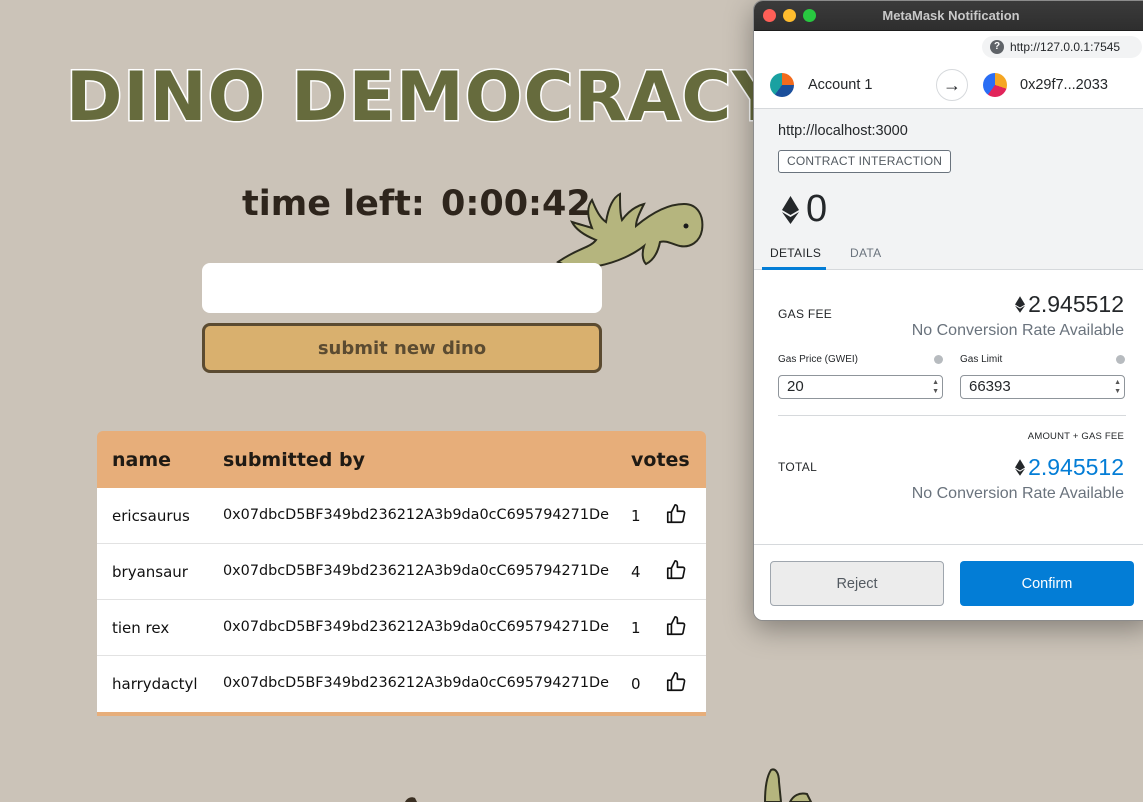 This screenshot has width=1143, height=802. I want to click on column-header-submitted-by: submitted by, so click(294, 460).